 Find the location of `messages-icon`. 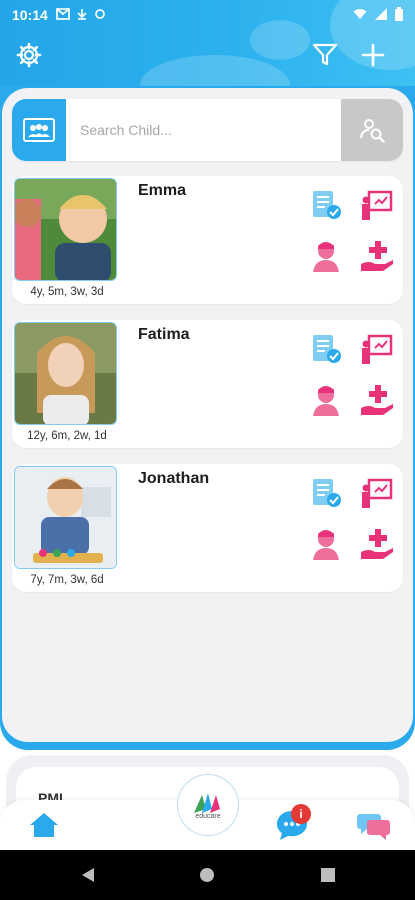

messages-icon is located at coordinates (373, 827).